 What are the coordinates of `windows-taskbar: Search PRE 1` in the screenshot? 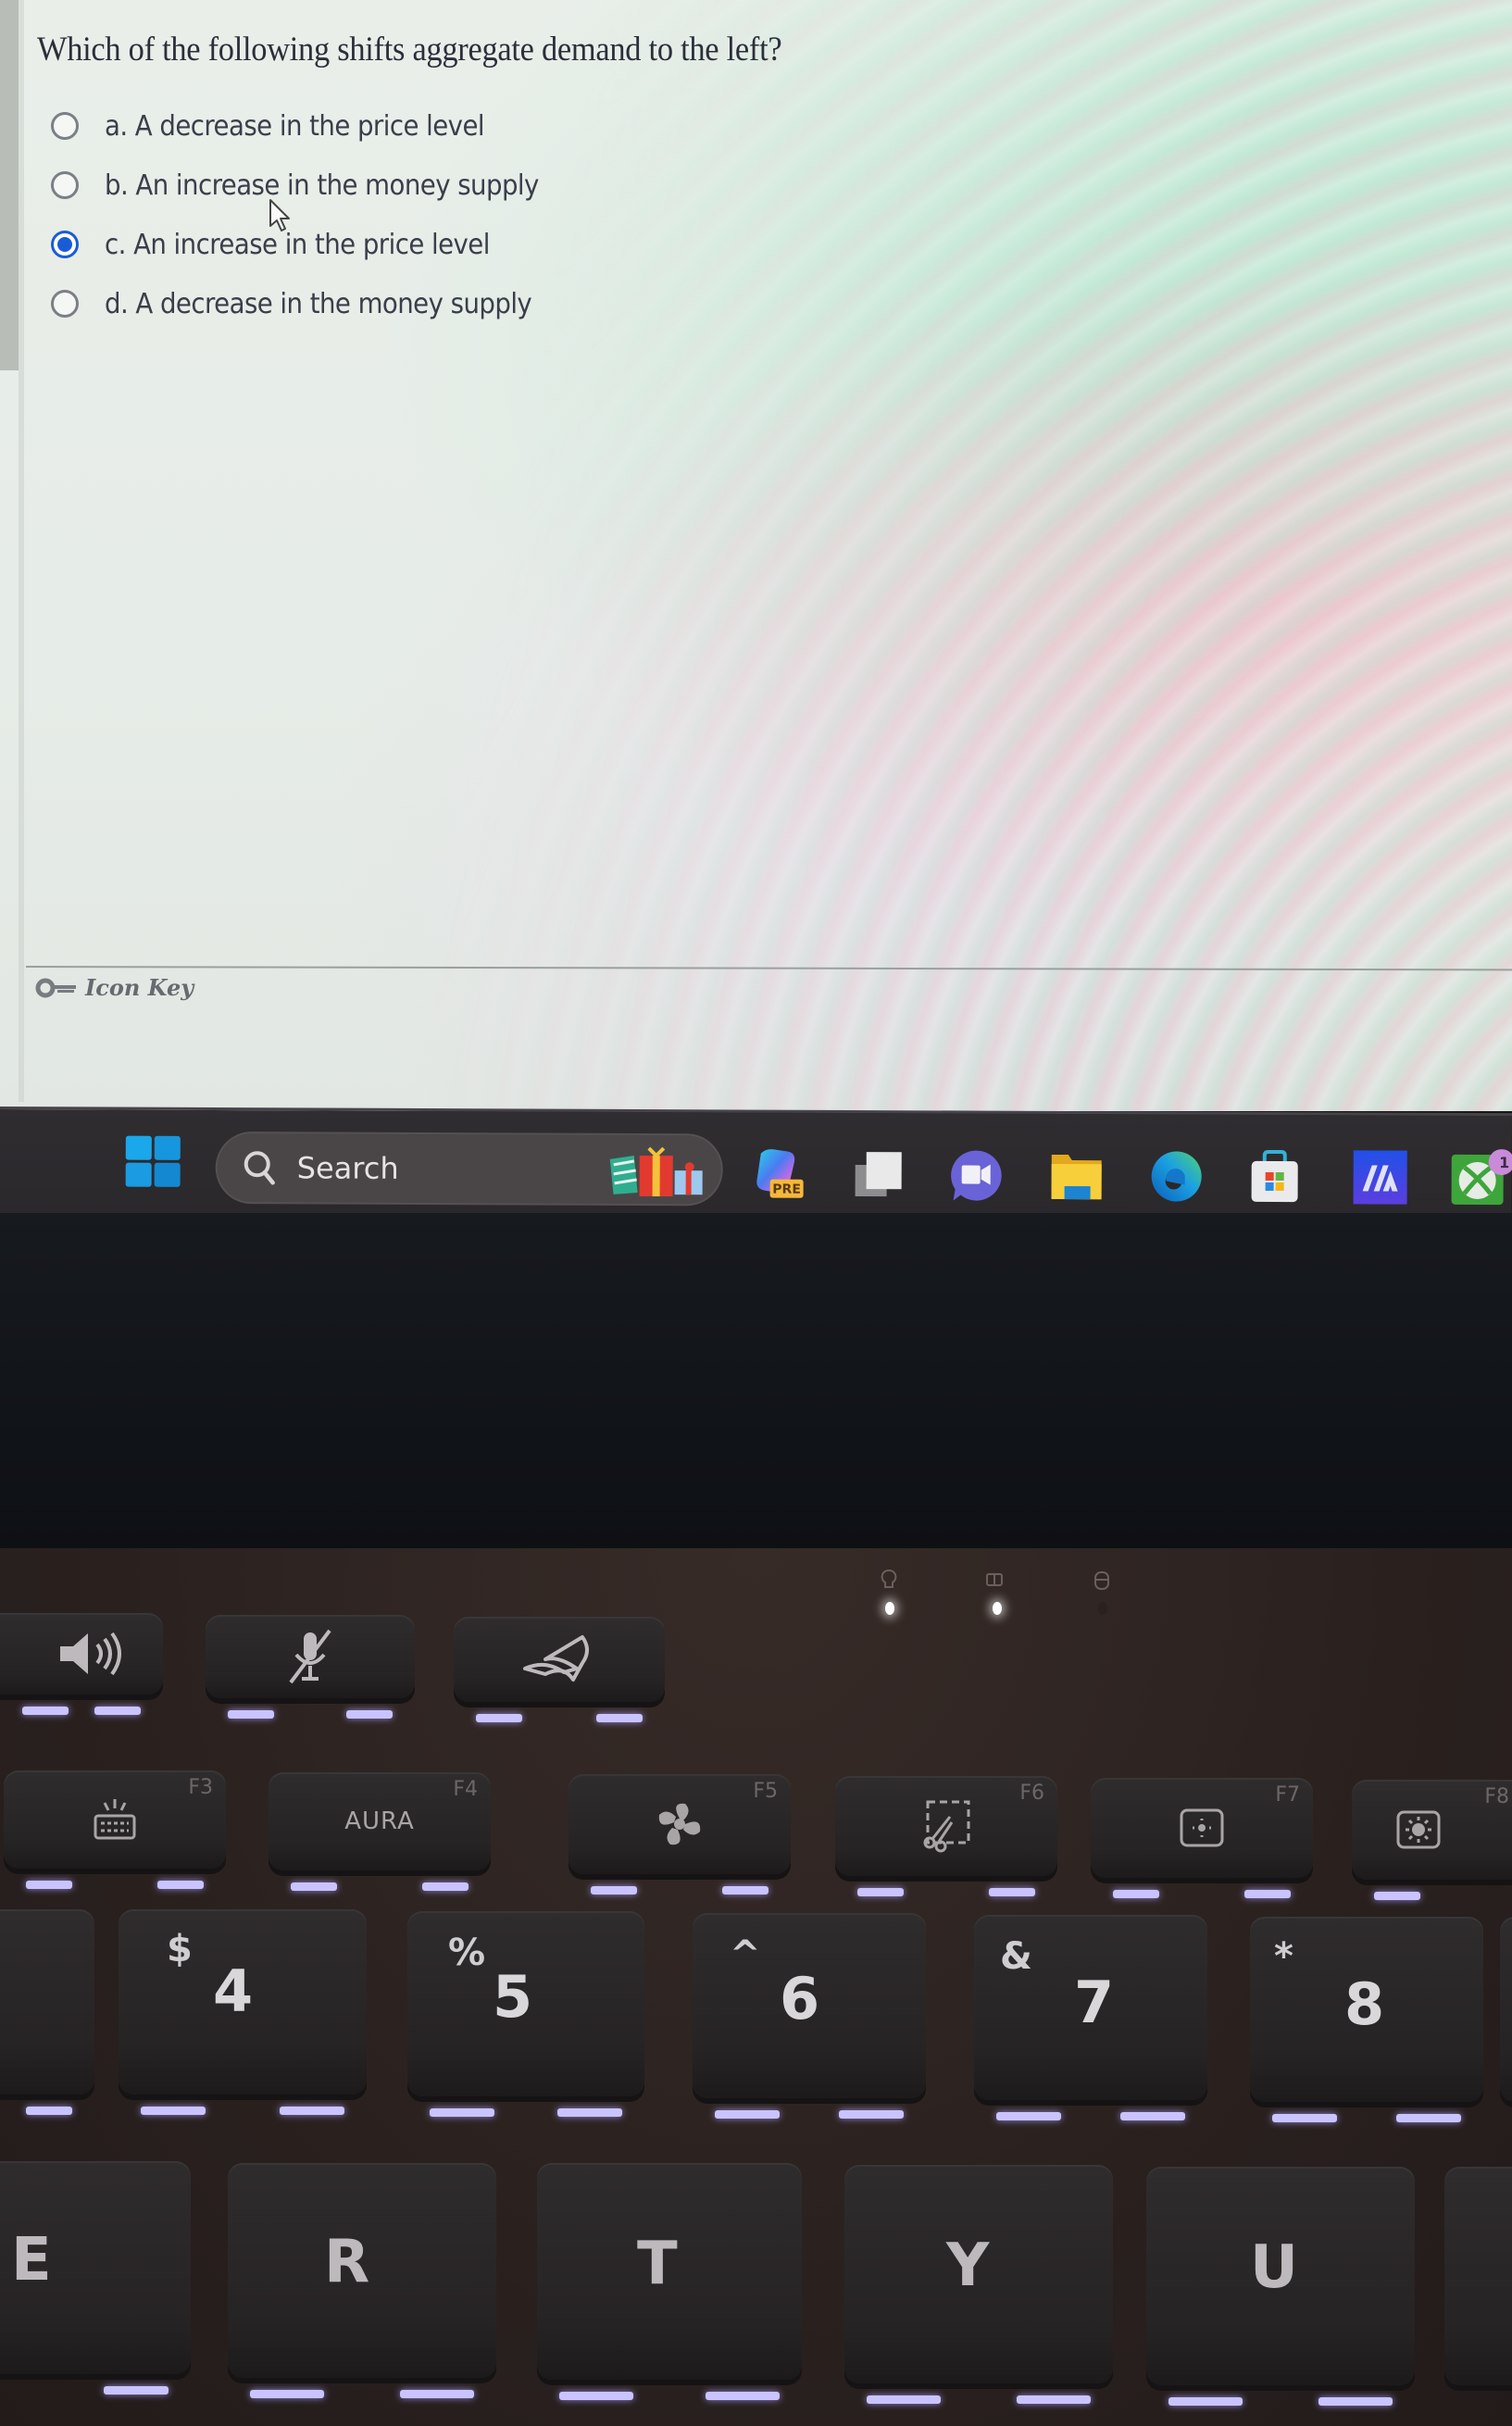 It's located at (756, 1165).